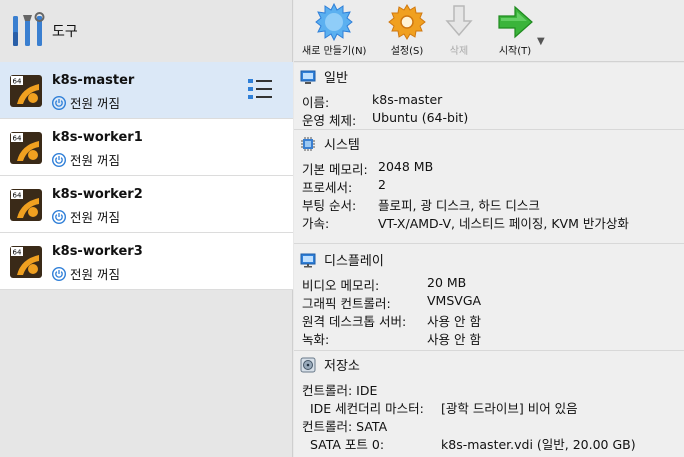 The width and height of the screenshot is (684, 457). What do you see at coordinates (447, 282) in the screenshot?
I see `detail-value: 20 MB` at bounding box center [447, 282].